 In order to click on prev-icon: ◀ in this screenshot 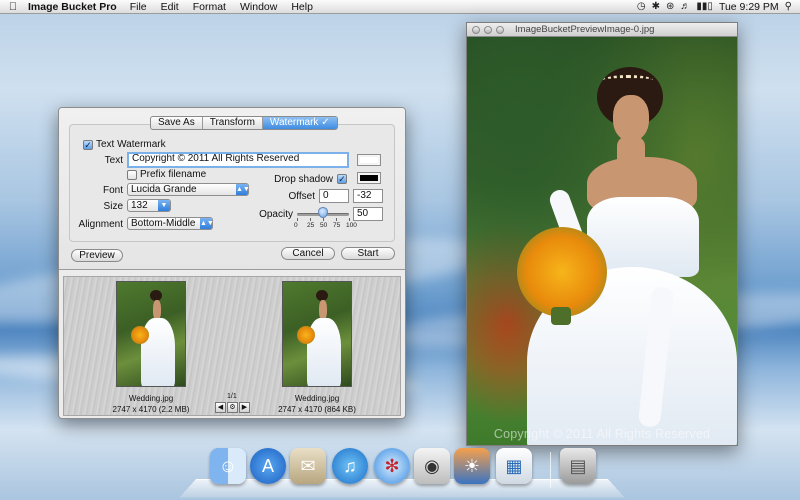, I will do `click(220, 407)`.